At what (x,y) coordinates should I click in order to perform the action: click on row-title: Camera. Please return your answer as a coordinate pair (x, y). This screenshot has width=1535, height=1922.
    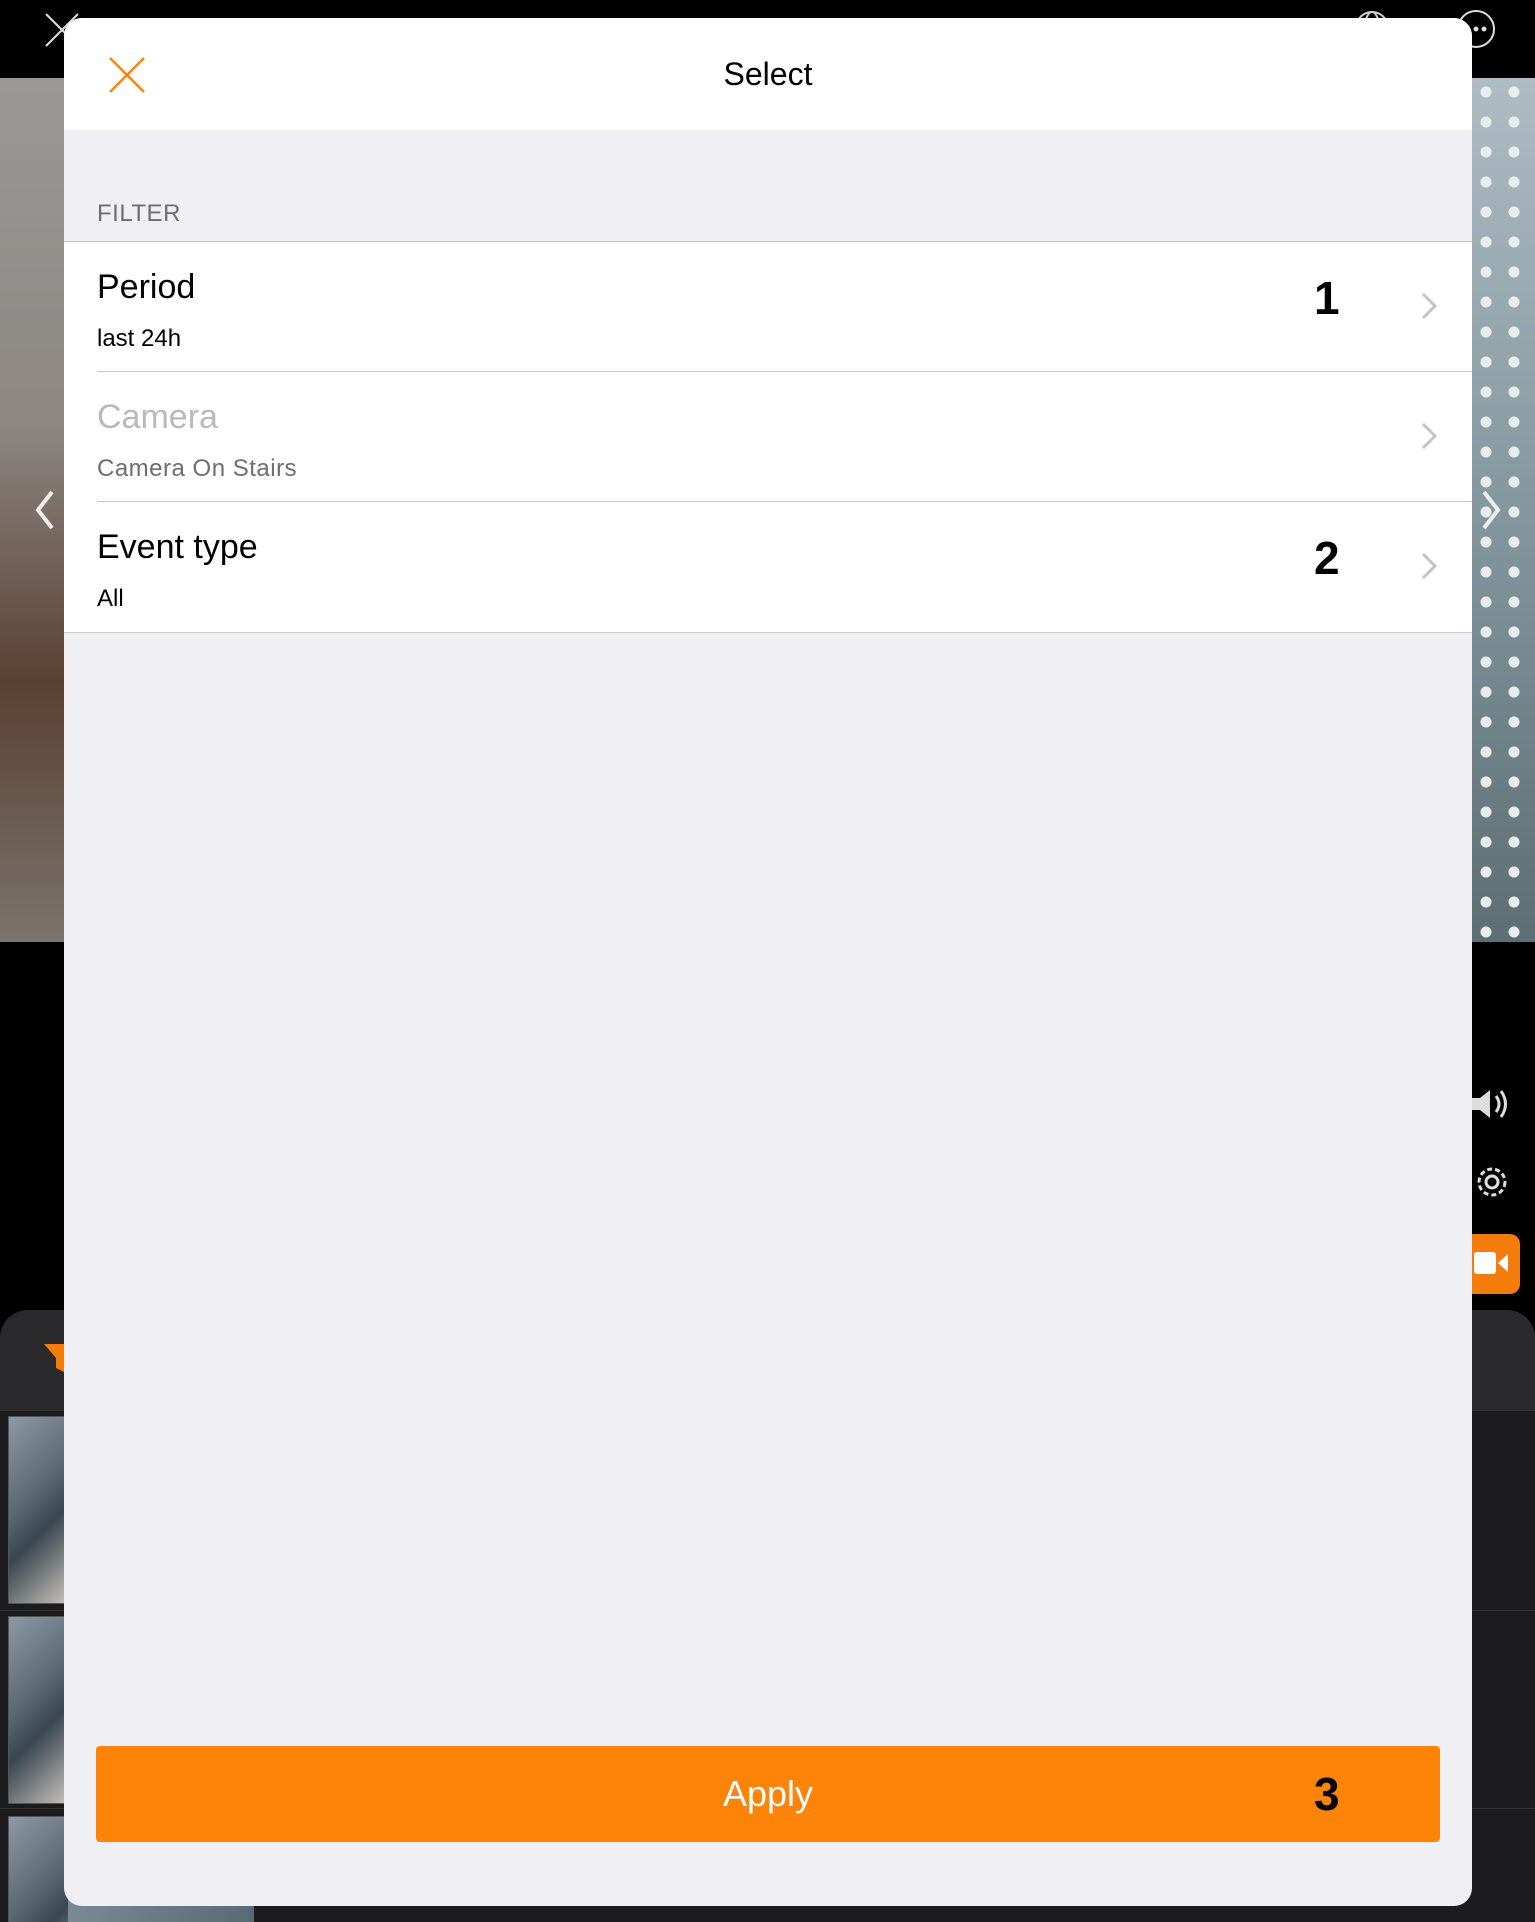
    Looking at the image, I should click on (157, 417).